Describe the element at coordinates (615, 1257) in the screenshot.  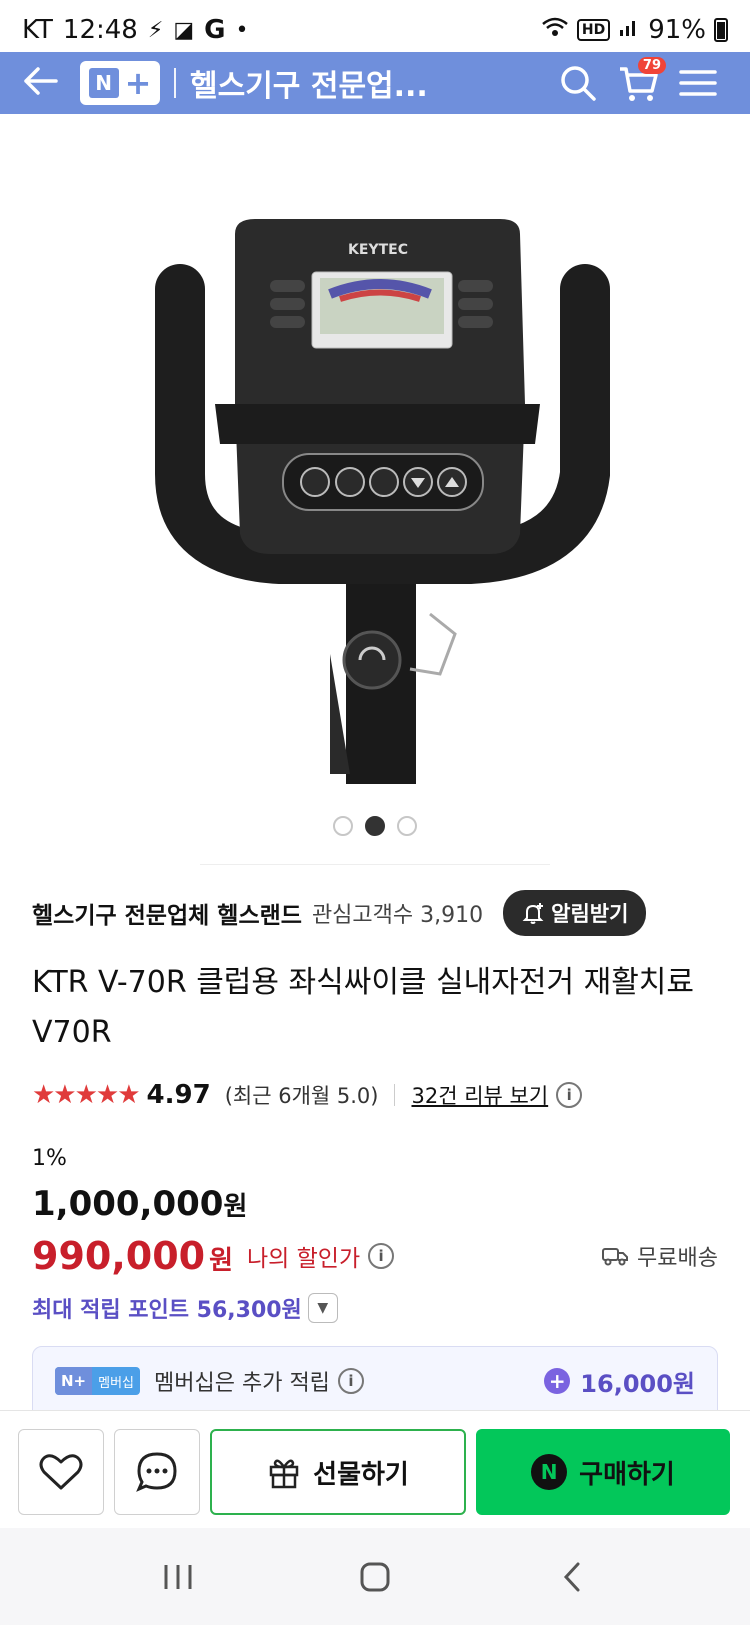
I see `truck-icon` at that location.